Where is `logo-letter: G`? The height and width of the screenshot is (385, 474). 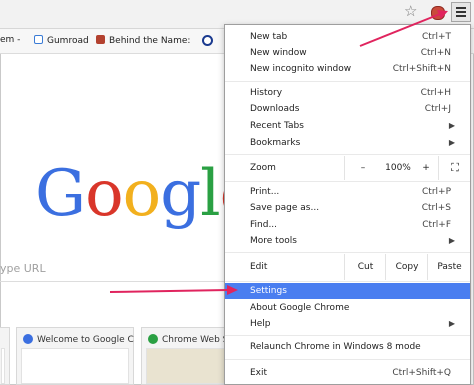 logo-letter: G is located at coordinates (60, 194).